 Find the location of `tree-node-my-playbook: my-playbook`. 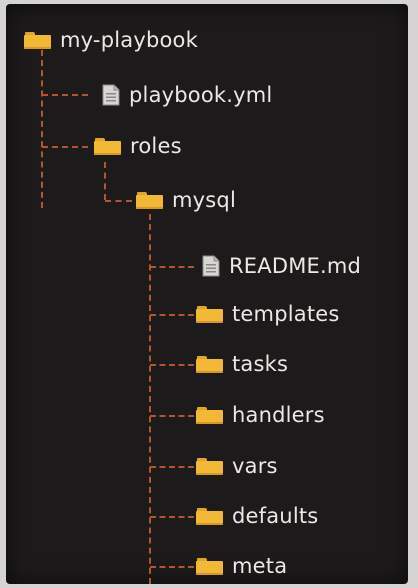

tree-node-my-playbook: my-playbook is located at coordinates (111, 40).